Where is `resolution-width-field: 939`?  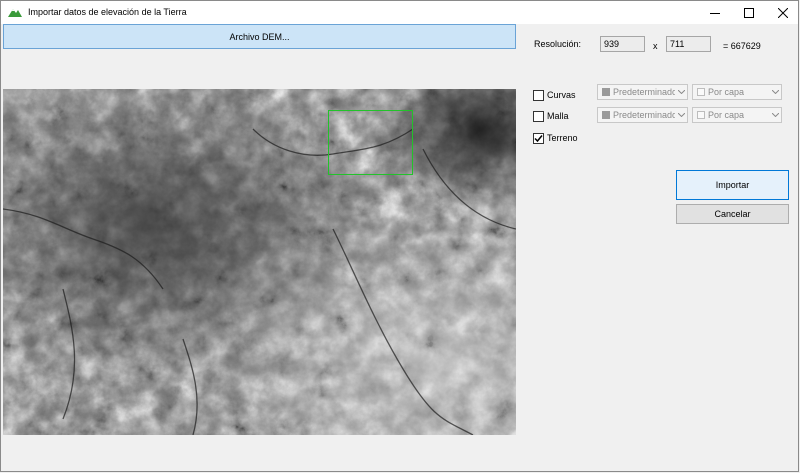 resolution-width-field: 939 is located at coordinates (622, 44).